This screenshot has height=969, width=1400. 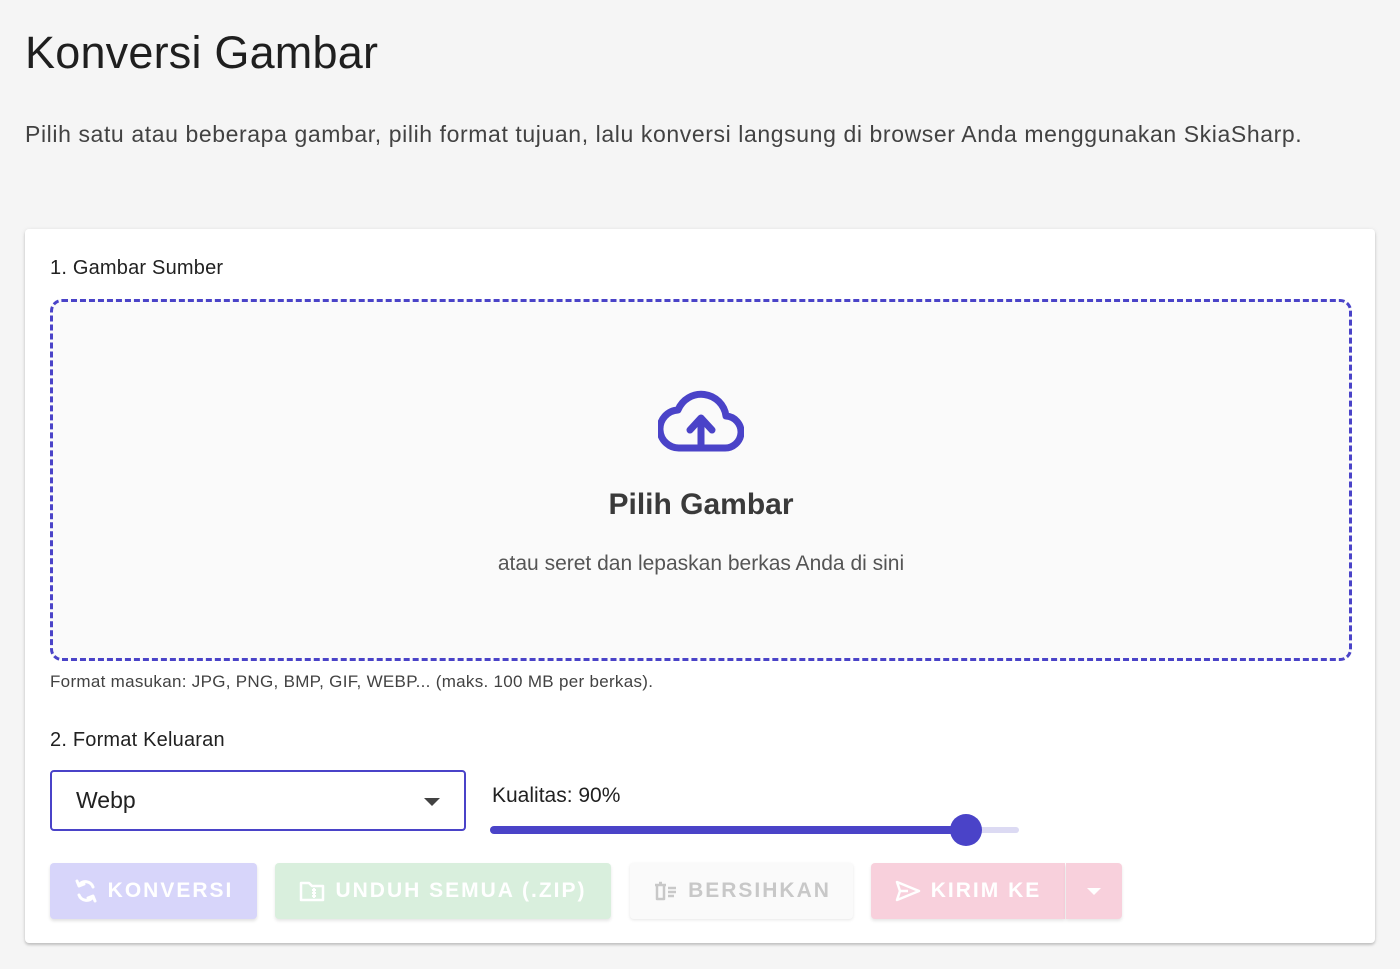 I want to click on convert-button: KONVERSI, so click(x=153, y=891).